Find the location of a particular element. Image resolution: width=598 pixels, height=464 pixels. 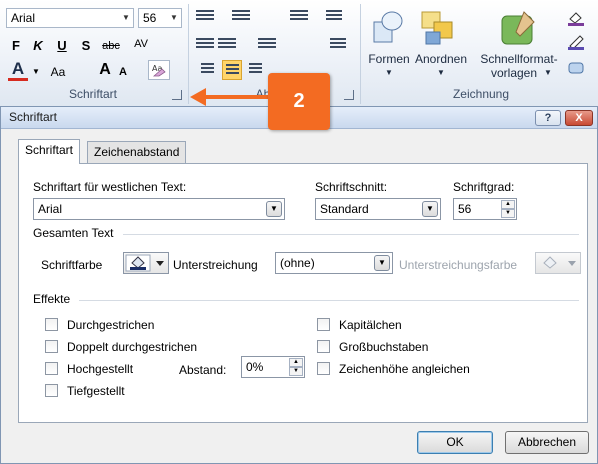

font-color-picker is located at coordinates (146, 263).